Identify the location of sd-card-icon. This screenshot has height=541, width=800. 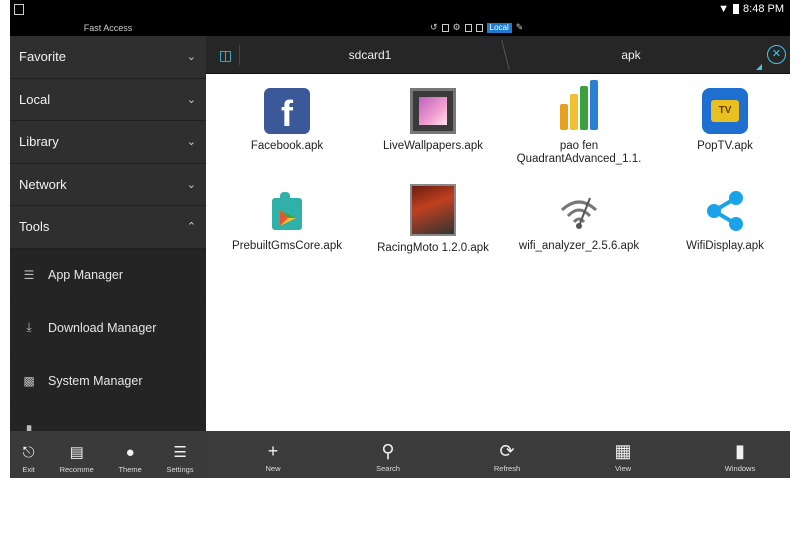
(468, 27).